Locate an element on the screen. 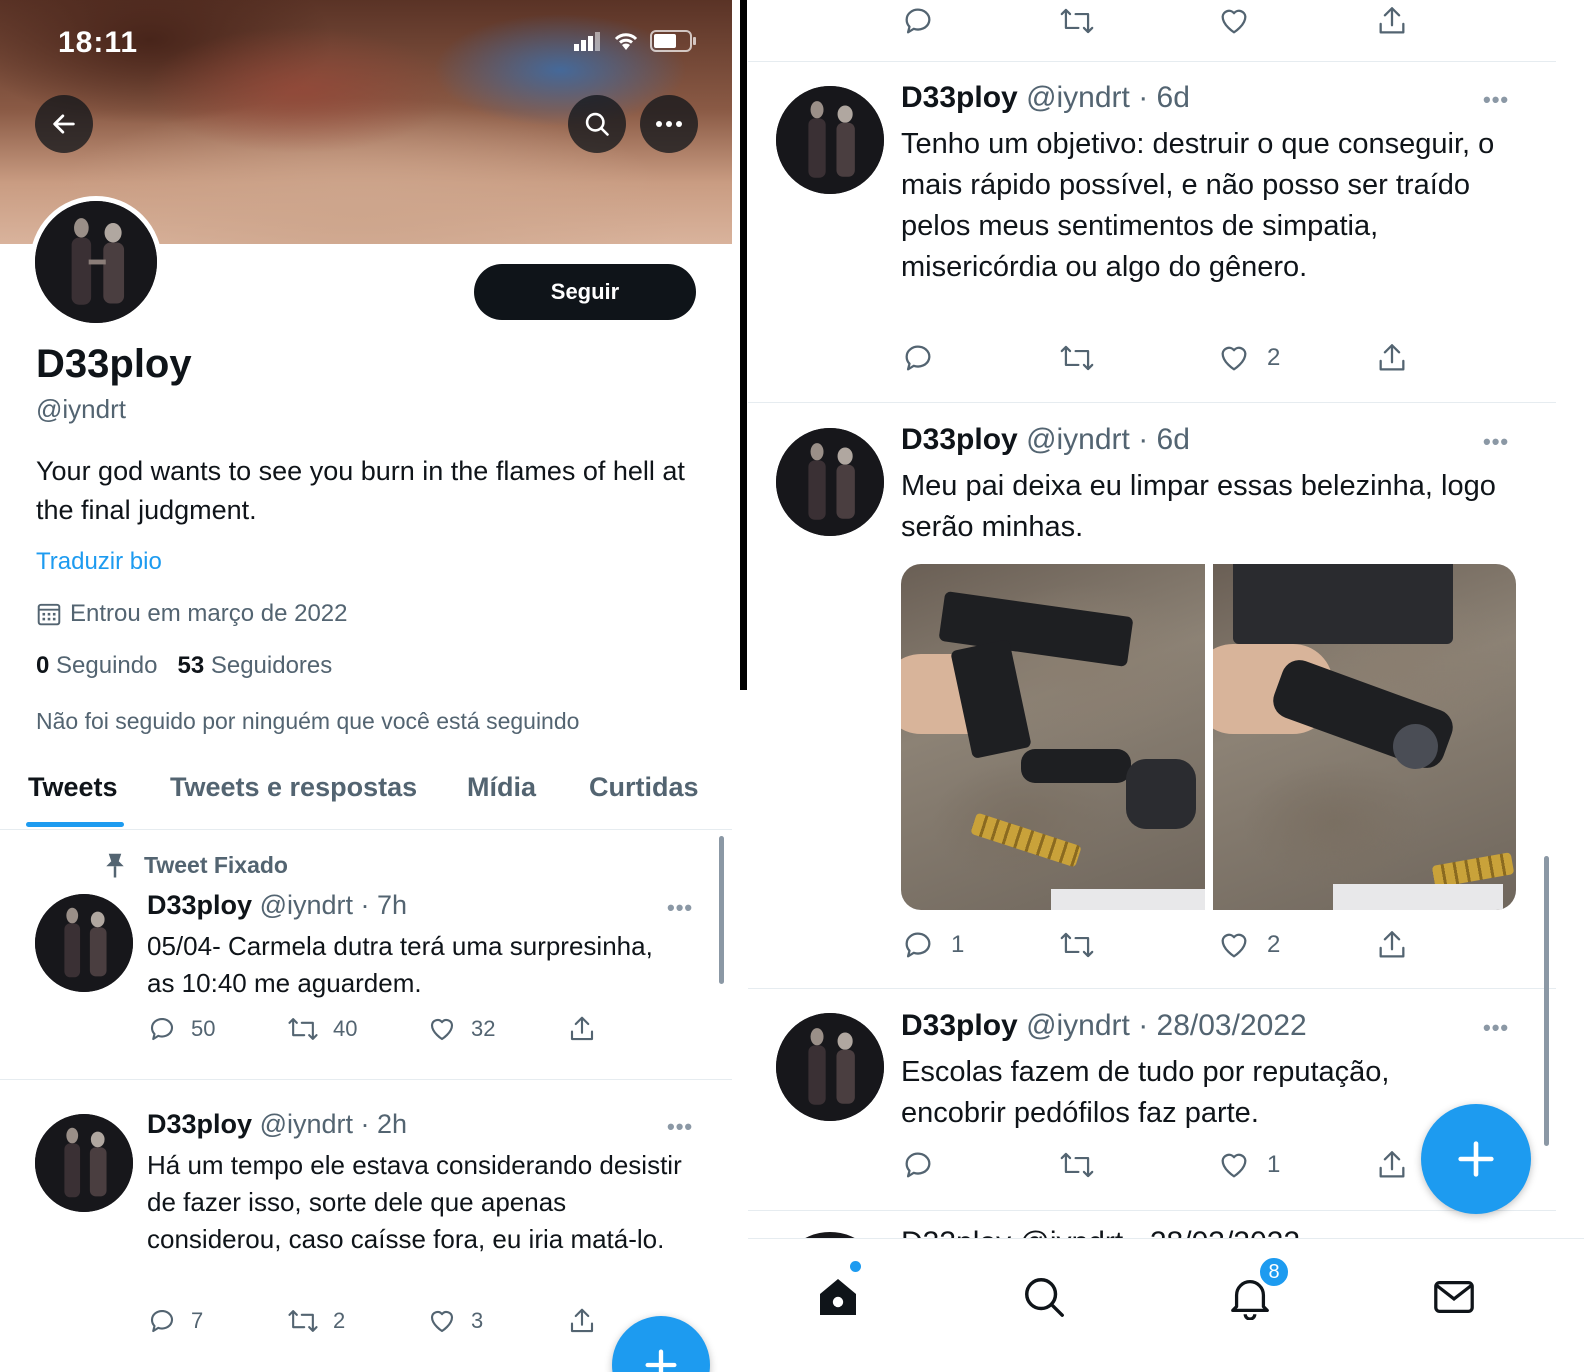 The height and width of the screenshot is (1372, 1584). profile-tabs: Tweets Tweets e respostas Mídia Curtidas is located at coordinates (366, 795).